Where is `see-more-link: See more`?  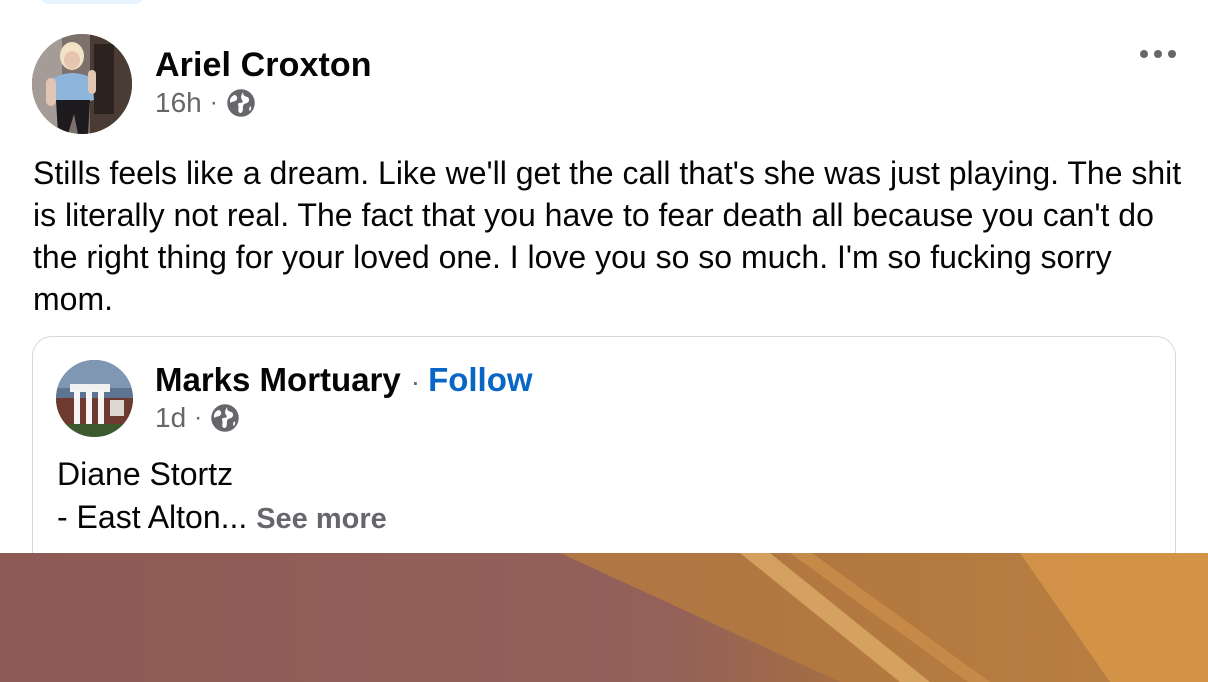
see-more-link: See more is located at coordinates (321, 519).